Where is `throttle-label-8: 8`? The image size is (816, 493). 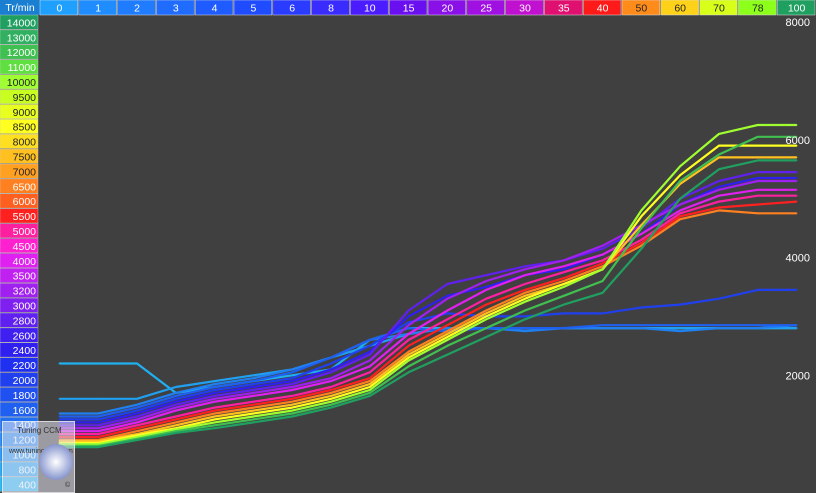 throttle-label-8: 8 is located at coordinates (331, 9).